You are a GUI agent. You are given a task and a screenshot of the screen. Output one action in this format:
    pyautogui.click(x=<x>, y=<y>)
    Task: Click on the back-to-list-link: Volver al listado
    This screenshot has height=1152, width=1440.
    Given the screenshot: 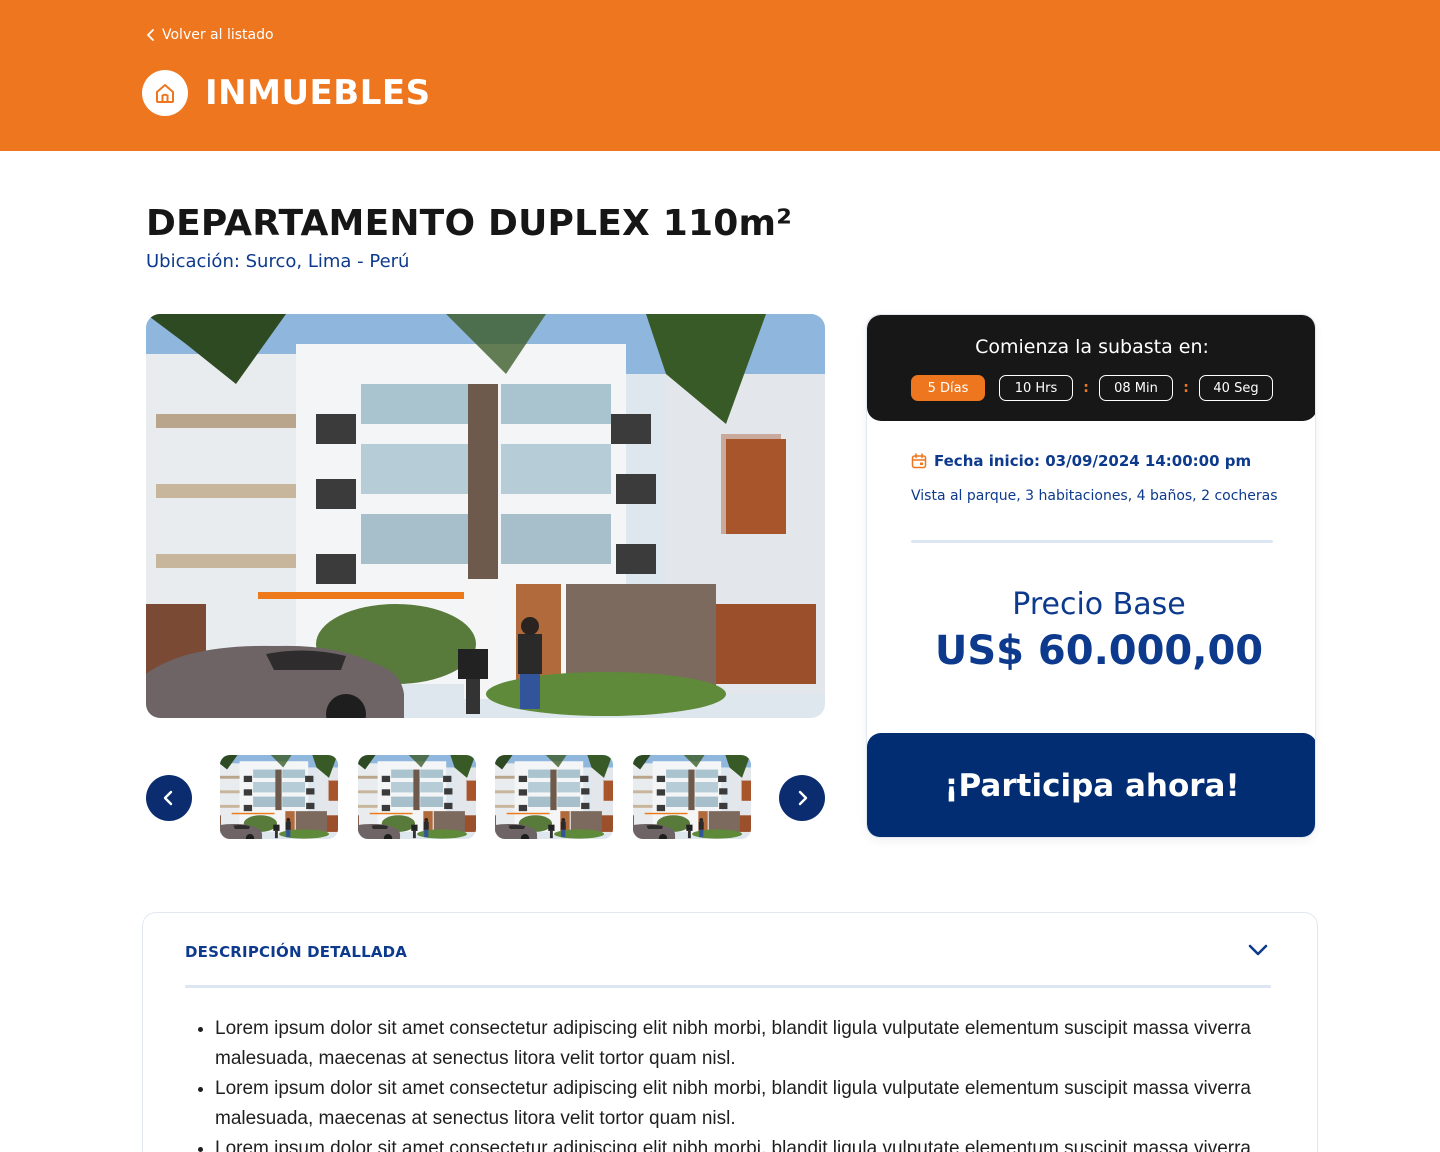 What is the action you would take?
    pyautogui.click(x=210, y=35)
    